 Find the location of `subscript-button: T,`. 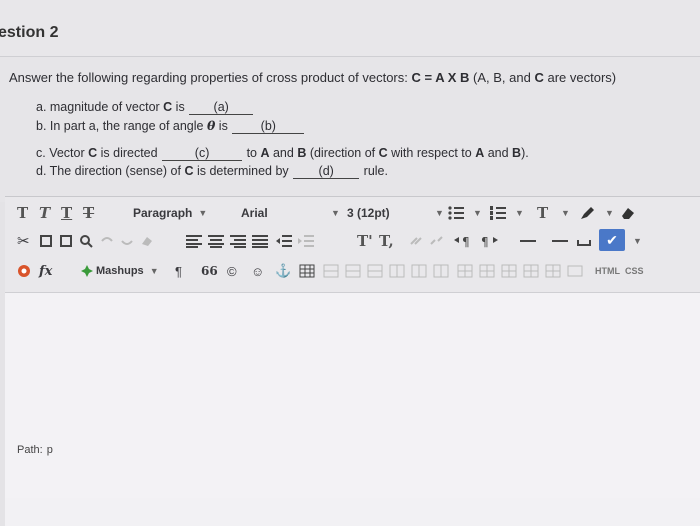

subscript-button: T, is located at coordinates (386, 241).